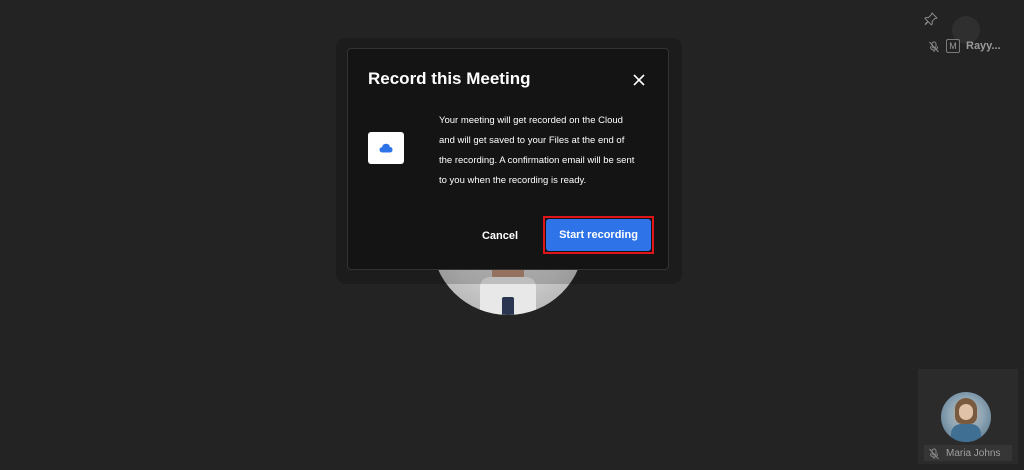 Image resolution: width=1024 pixels, height=470 pixels. Describe the element at coordinates (598, 235) in the screenshot. I see `start-recording-button: Start recording` at that location.